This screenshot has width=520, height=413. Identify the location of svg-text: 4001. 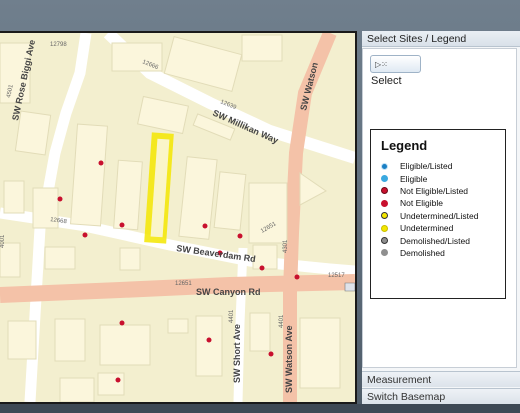
(3, 241).